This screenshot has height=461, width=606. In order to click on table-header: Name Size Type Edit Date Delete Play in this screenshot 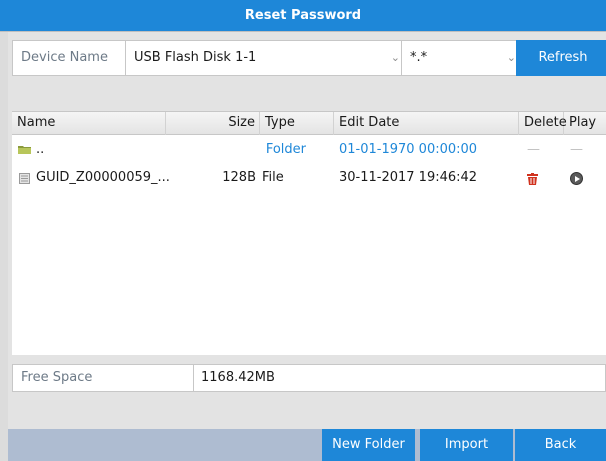, I will do `click(309, 123)`.